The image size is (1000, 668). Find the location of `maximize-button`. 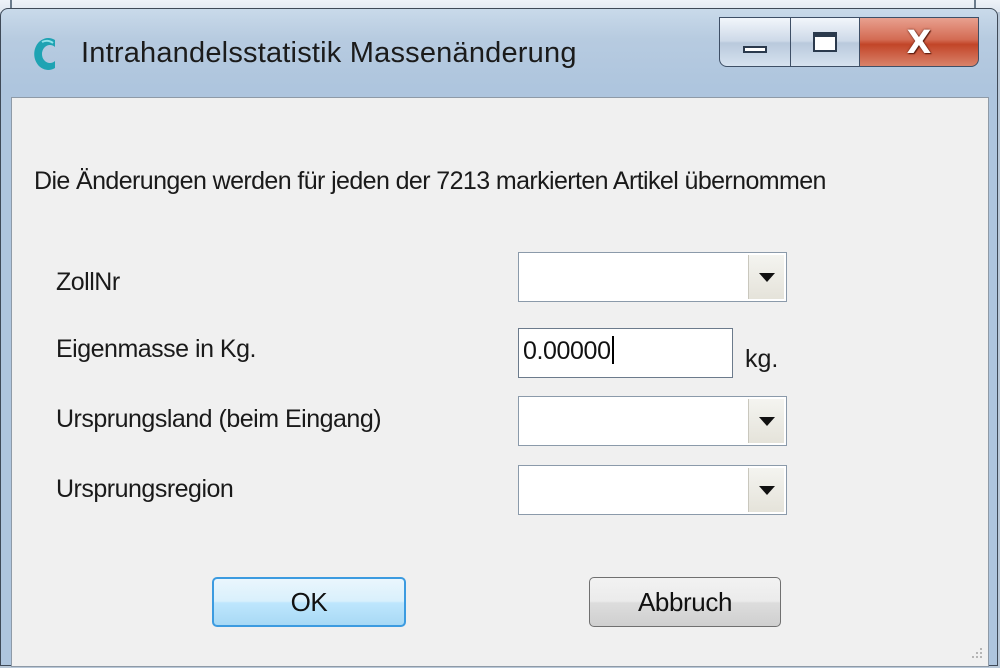

maximize-button is located at coordinates (825, 42).